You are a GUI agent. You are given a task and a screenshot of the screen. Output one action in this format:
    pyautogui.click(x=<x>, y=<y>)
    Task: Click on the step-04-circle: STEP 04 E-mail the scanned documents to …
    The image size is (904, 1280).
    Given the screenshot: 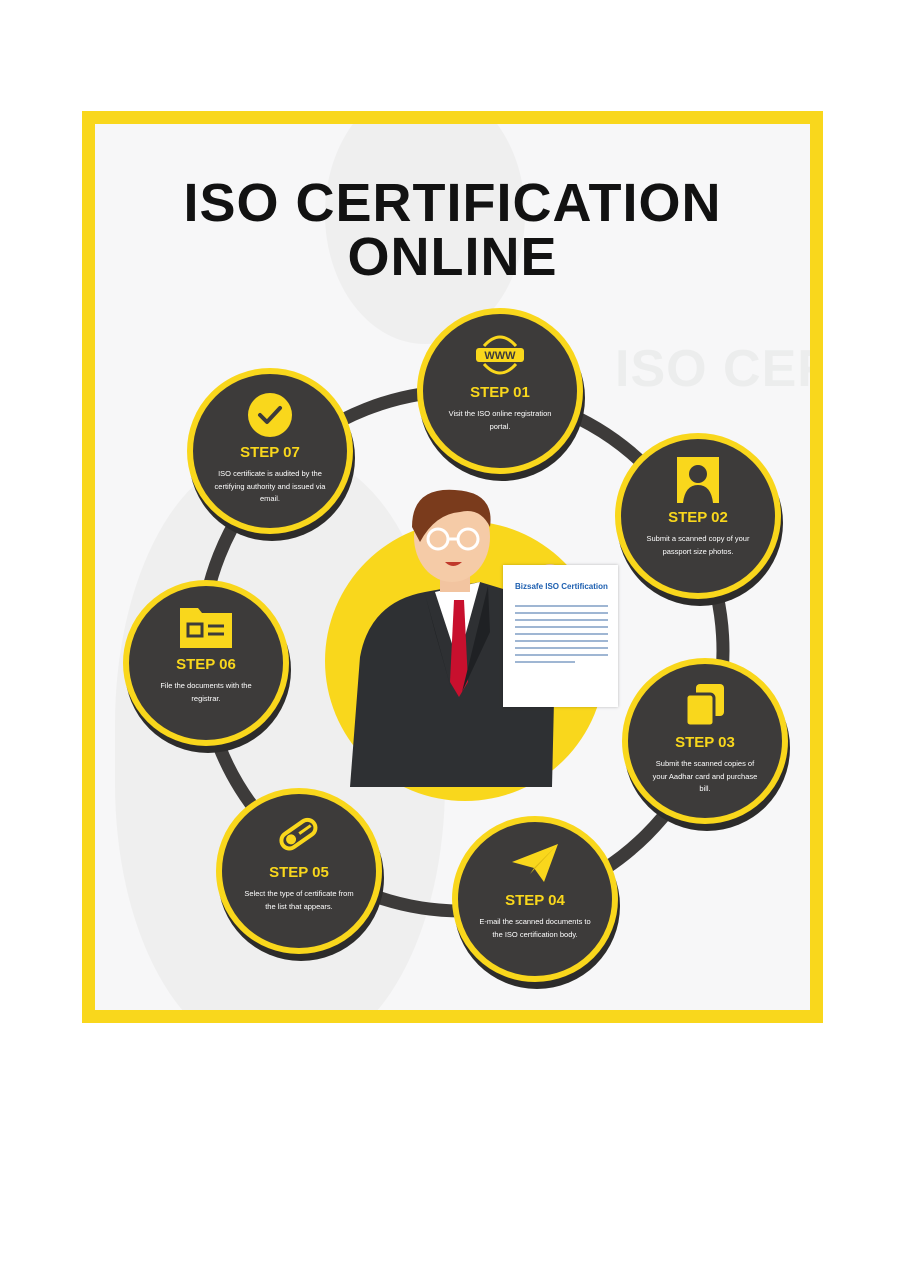 What is the action you would take?
    pyautogui.click(x=535, y=899)
    